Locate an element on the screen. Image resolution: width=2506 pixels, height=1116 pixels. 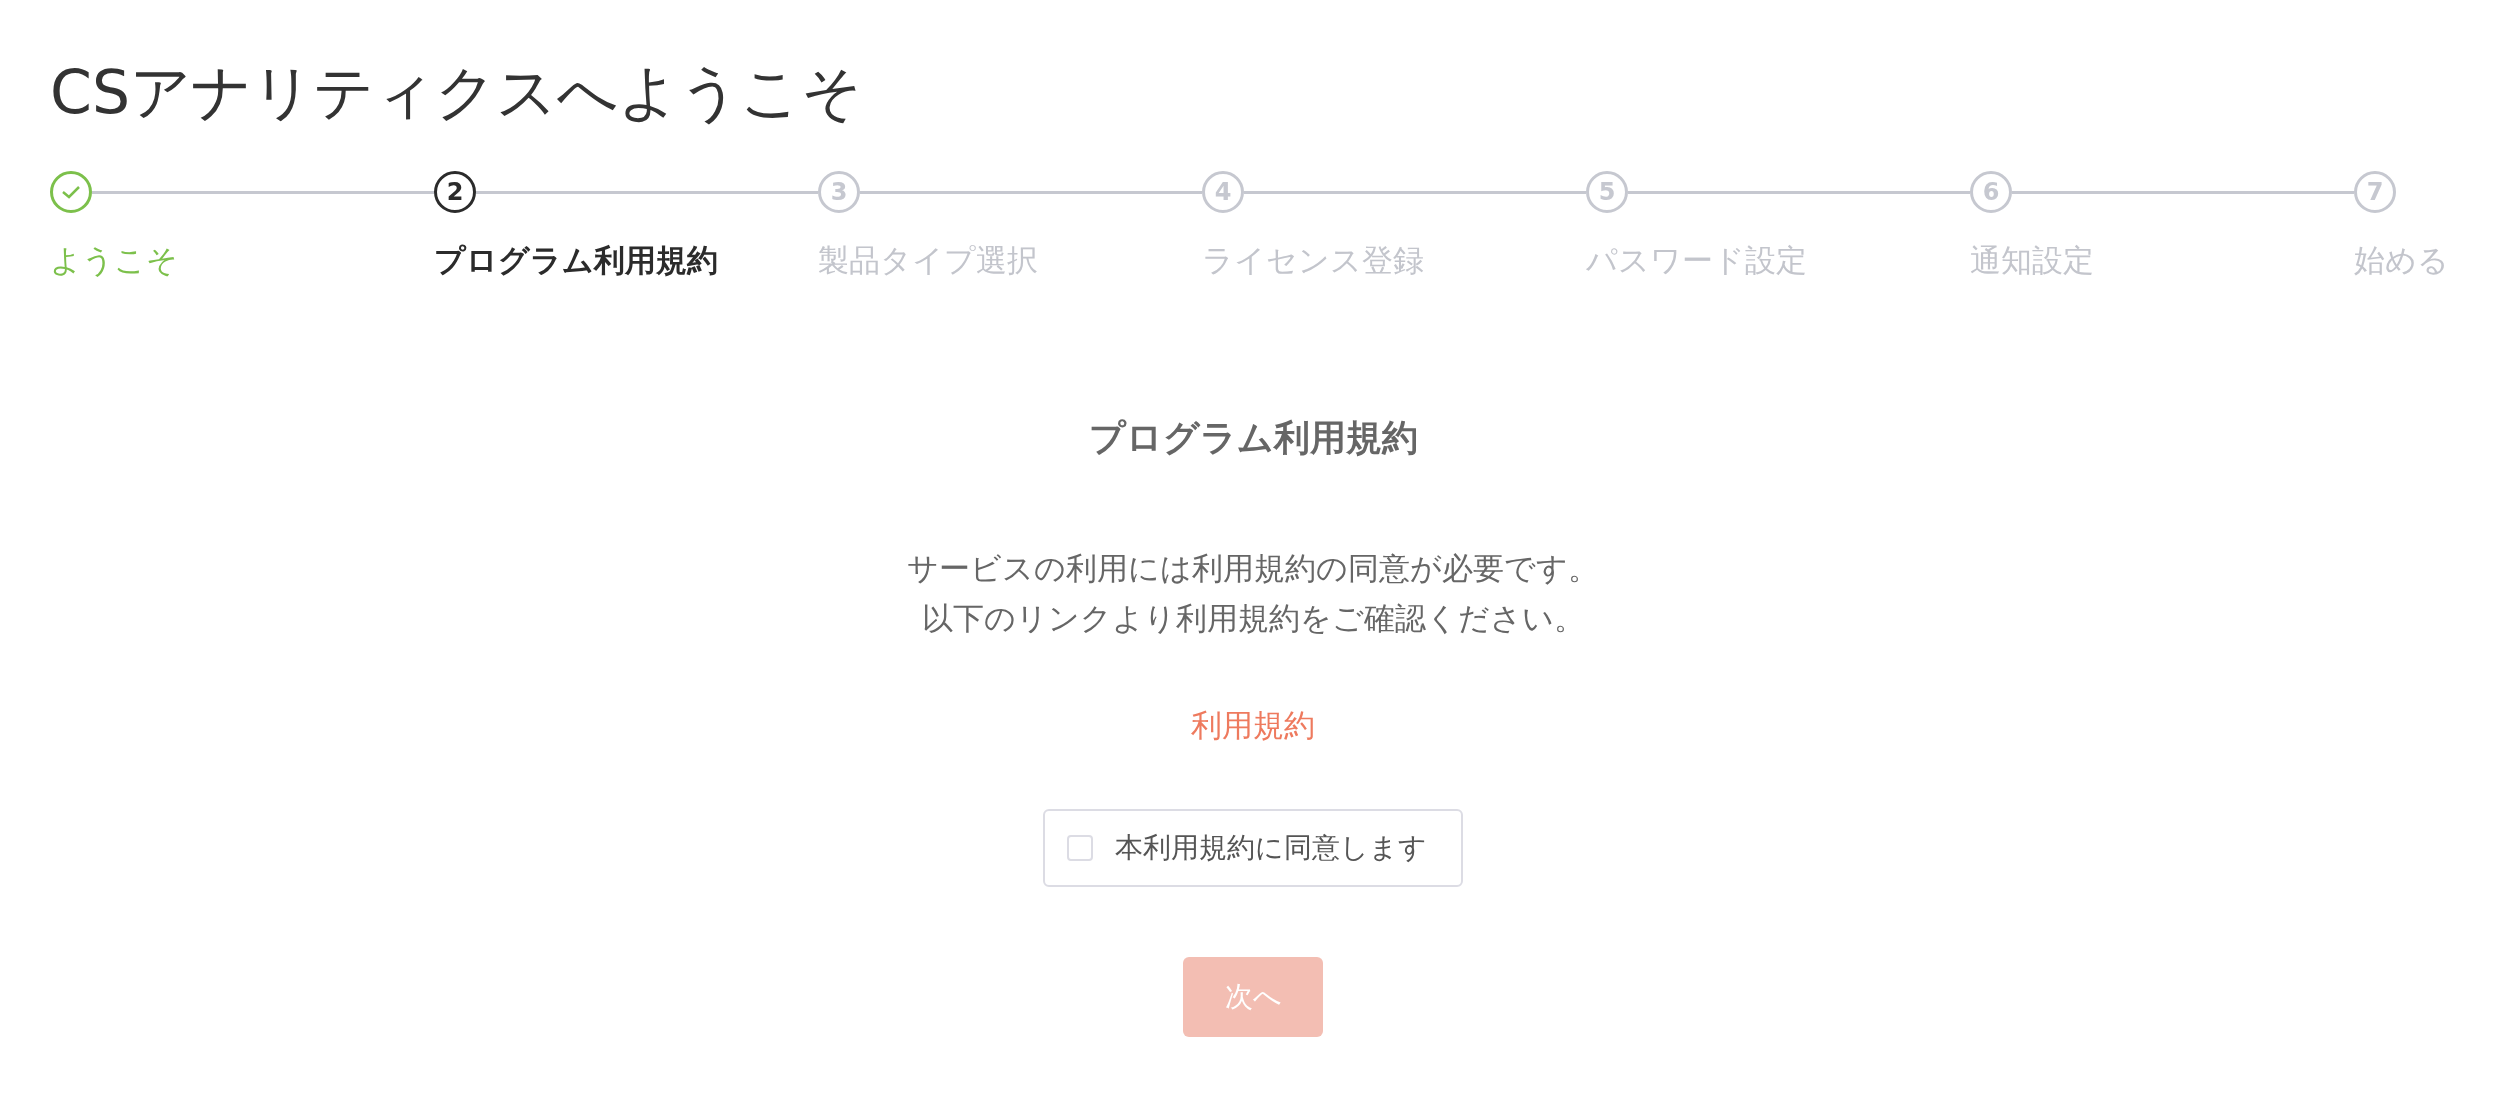
step-indicator: 2 is located at coordinates (455, 192).